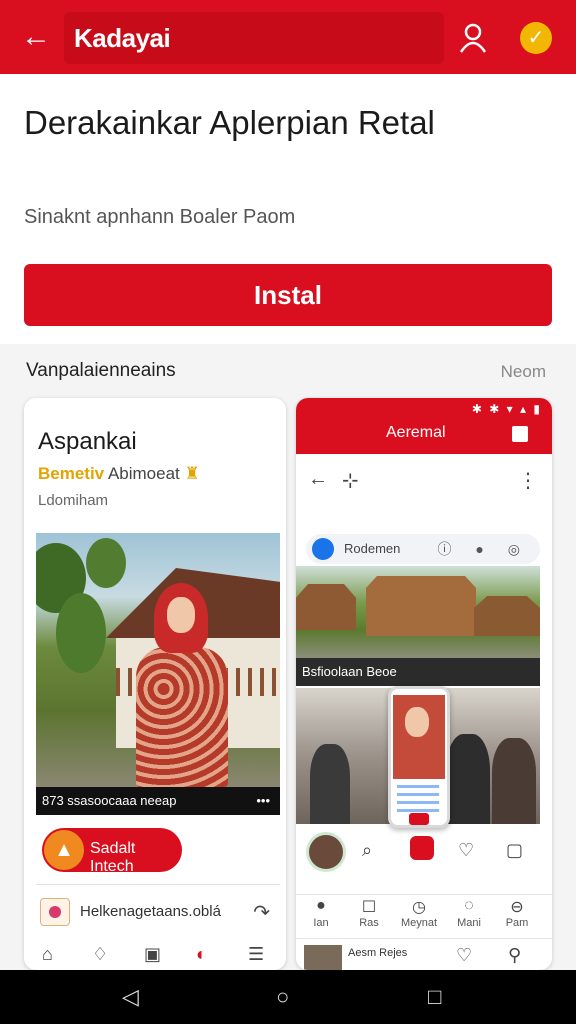 The image size is (576, 1024). Describe the element at coordinates (64, 850) in the screenshot. I see `flame-icon: ▲` at that location.